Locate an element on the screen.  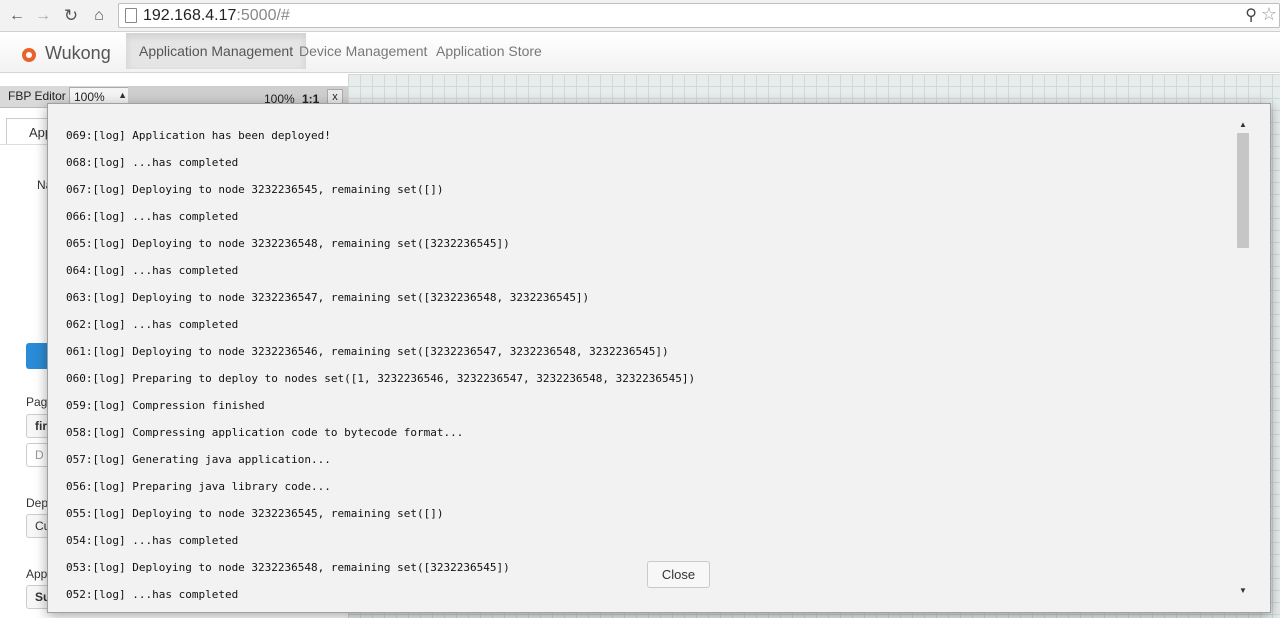
browser-toolbar: ← → ↻ ⌂ 192.168.4.17:5000/# ⚲ ☆ is located at coordinates (640, 16).